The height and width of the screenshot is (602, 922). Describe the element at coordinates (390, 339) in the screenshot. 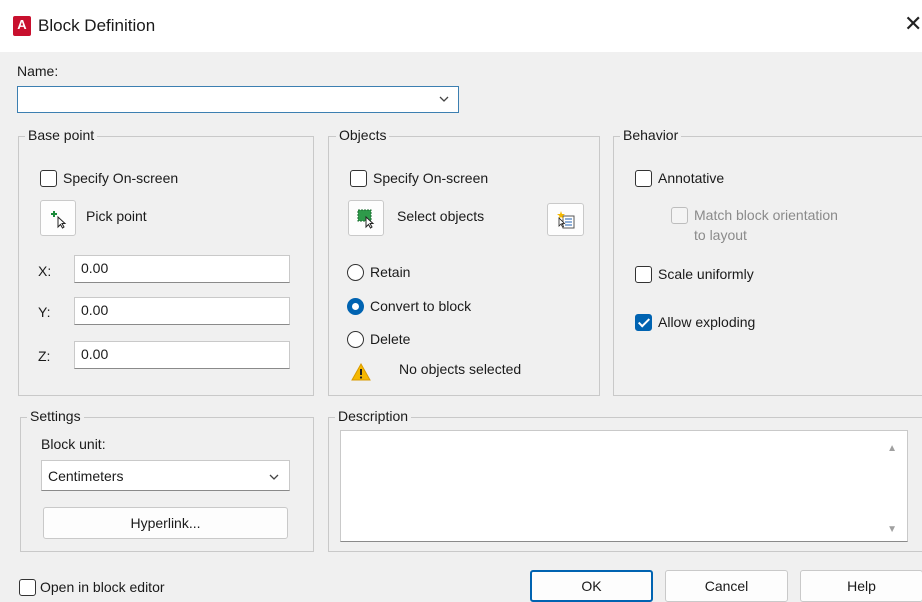

I see `delete-label: Delete` at that location.